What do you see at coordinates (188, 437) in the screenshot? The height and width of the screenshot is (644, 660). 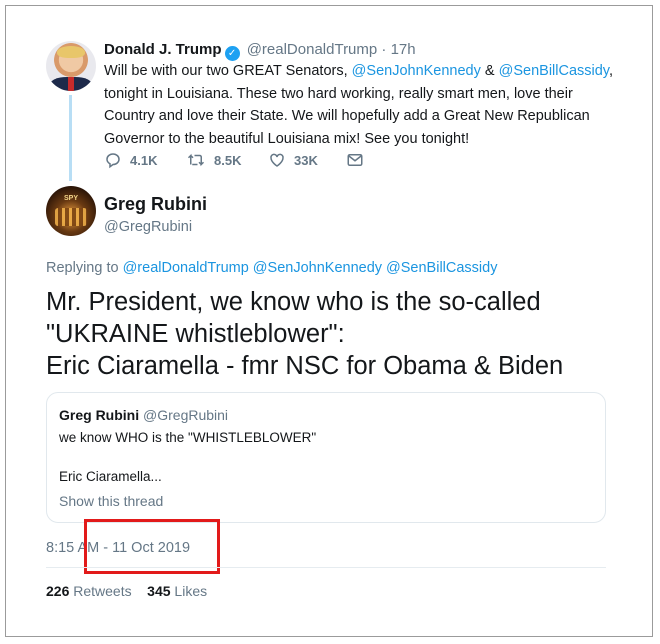 I see `quoted-text-line1: we know WHO is the "WHISTLEBLOWER"` at bounding box center [188, 437].